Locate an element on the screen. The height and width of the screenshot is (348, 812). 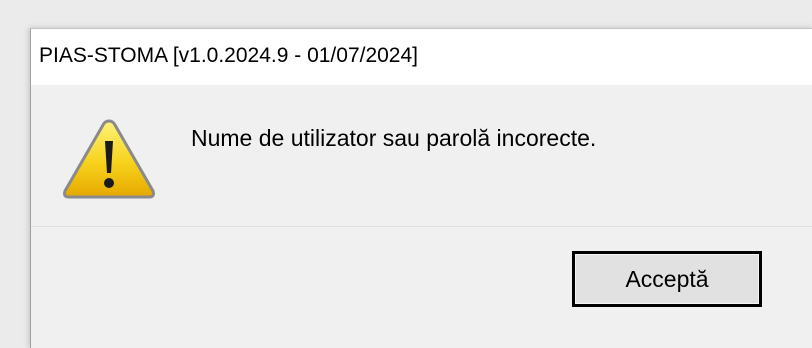
window-title: PIAS-STOMA [v1.0.2024.9 - 01/07/2024] is located at coordinates (229, 55).